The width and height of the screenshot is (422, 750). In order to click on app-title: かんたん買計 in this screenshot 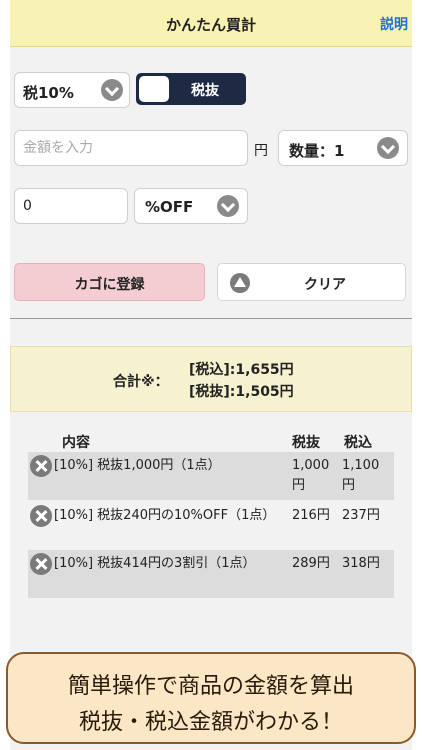, I will do `click(210, 25)`.